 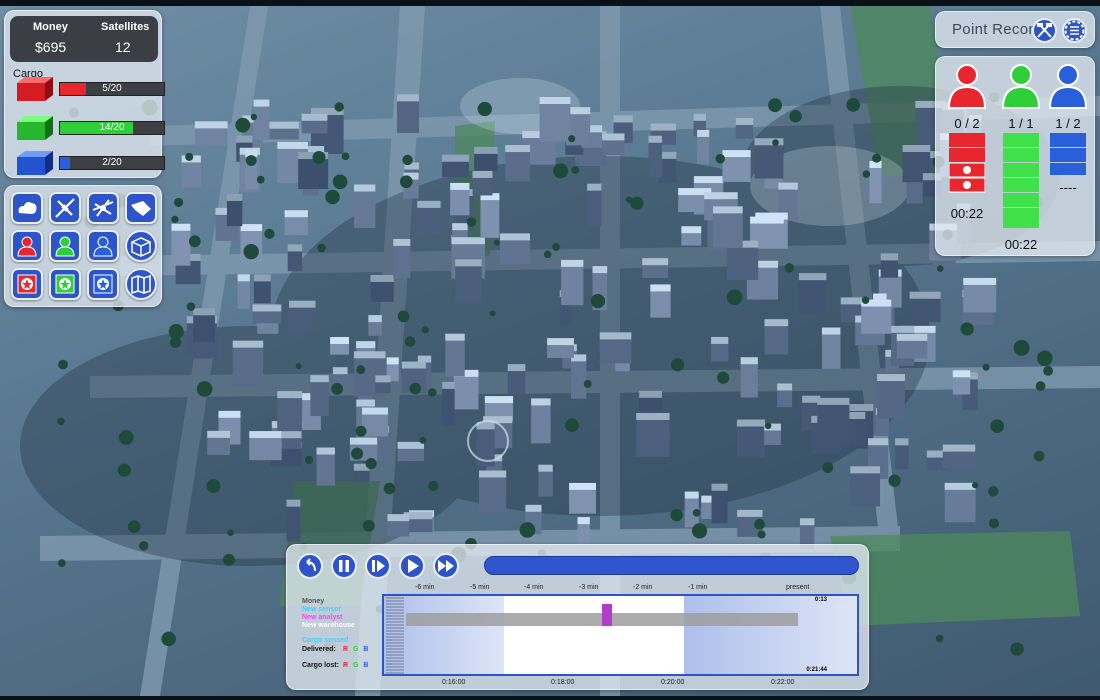 I want to click on satellite-tool-button, so click(x=65, y=208).